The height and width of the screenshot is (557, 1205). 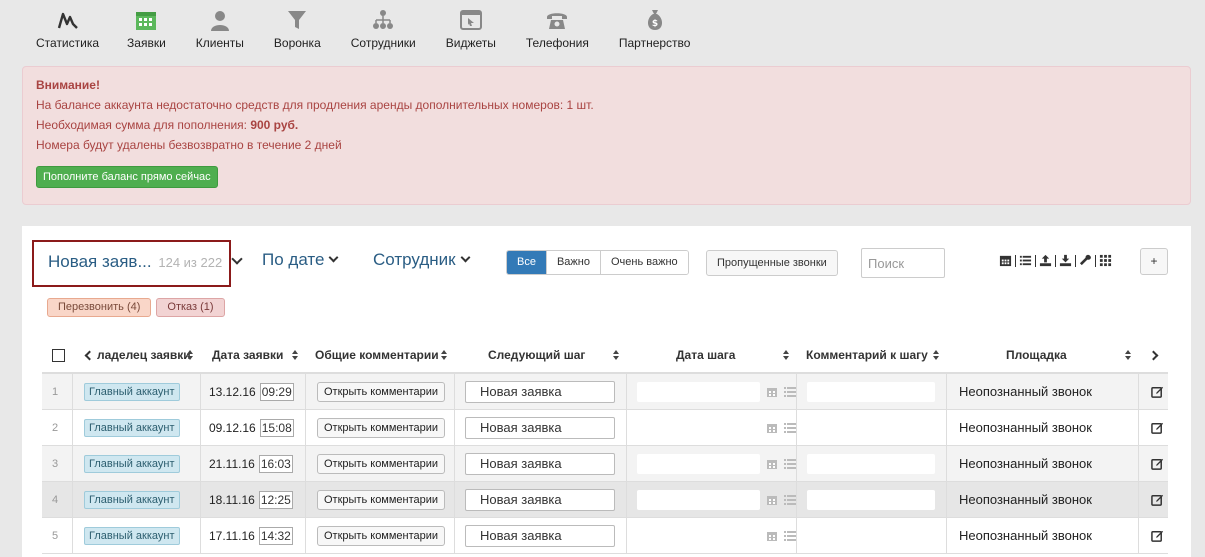 What do you see at coordinates (557, 32) in the screenshot?
I see `nav-item-telephony: Телефония` at bounding box center [557, 32].